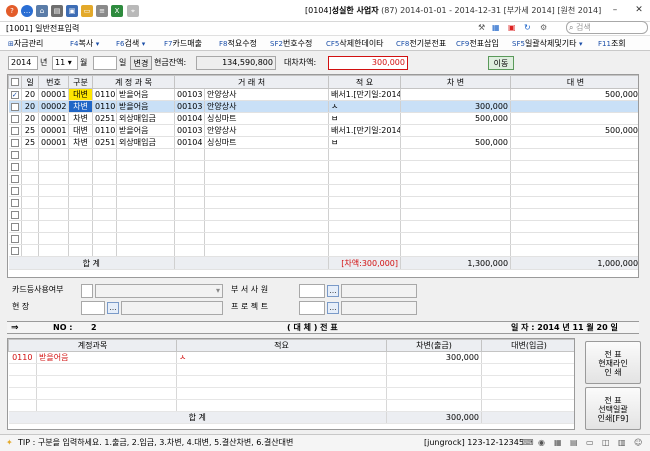 The image size is (650, 451). What do you see at coordinates (512, 28) in the screenshot?
I see `calendar-icon: ▣` at bounding box center [512, 28].